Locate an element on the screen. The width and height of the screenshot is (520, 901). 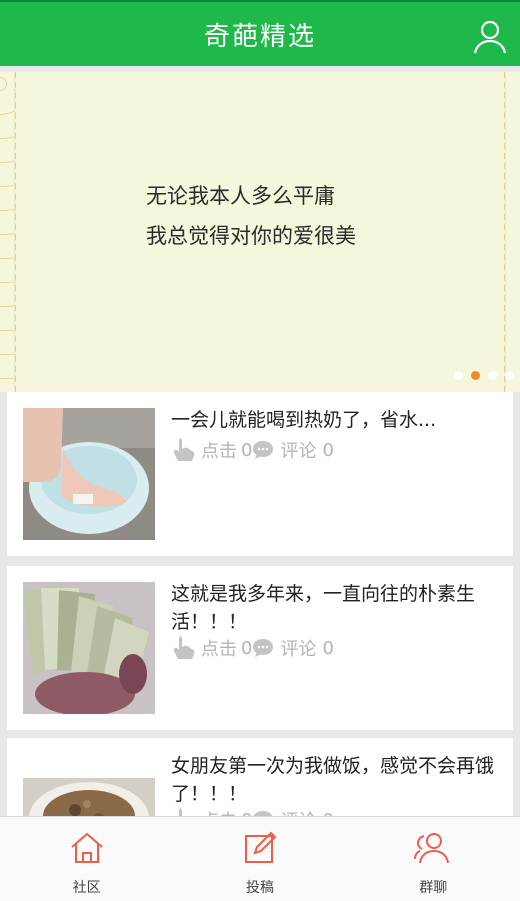
bottom-tab-bar: 社区 投稿 群聊 is located at coordinates (260, 858).